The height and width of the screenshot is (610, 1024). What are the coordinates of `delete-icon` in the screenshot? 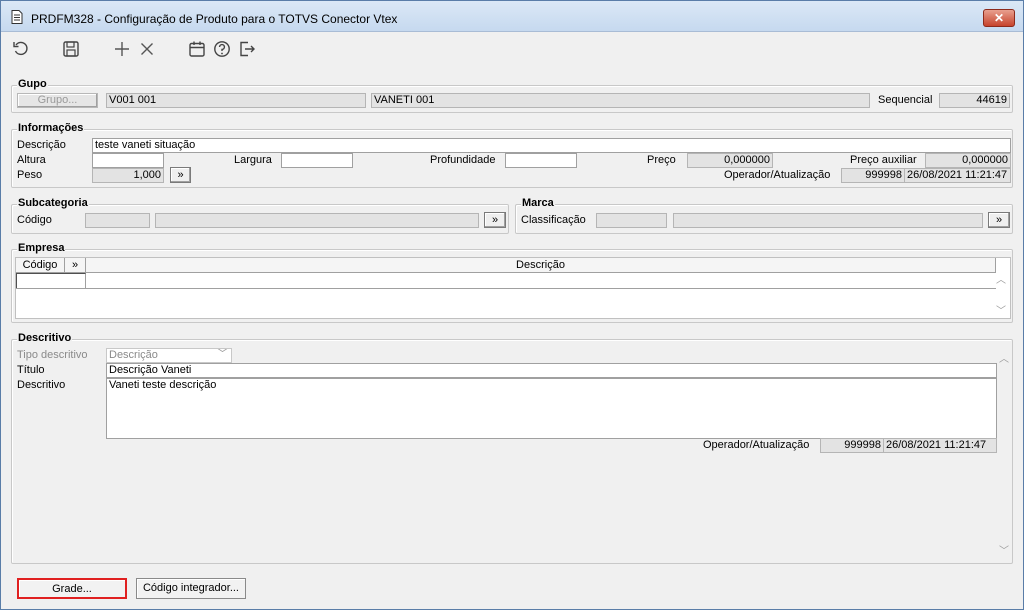 It's located at (147, 49).